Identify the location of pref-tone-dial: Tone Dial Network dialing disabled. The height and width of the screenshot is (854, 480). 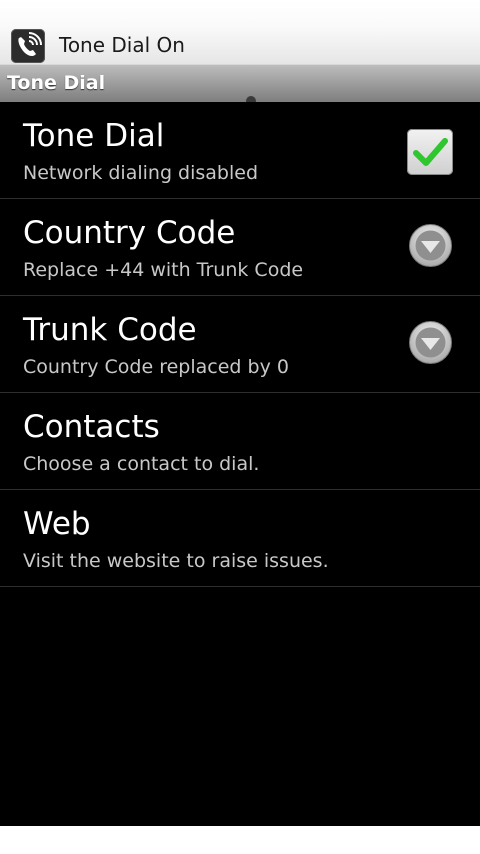
(240, 150).